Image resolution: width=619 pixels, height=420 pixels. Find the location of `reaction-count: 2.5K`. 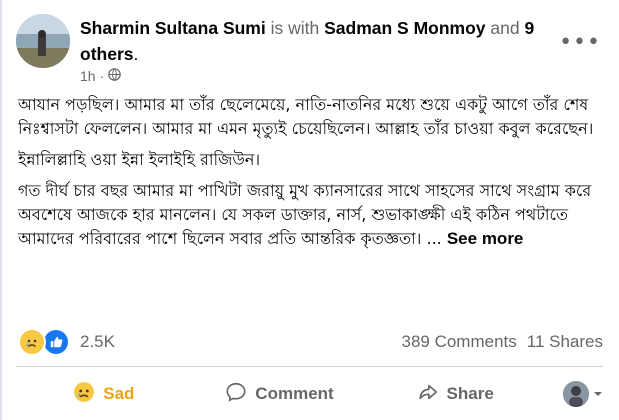

reaction-count: 2.5K is located at coordinates (97, 341).